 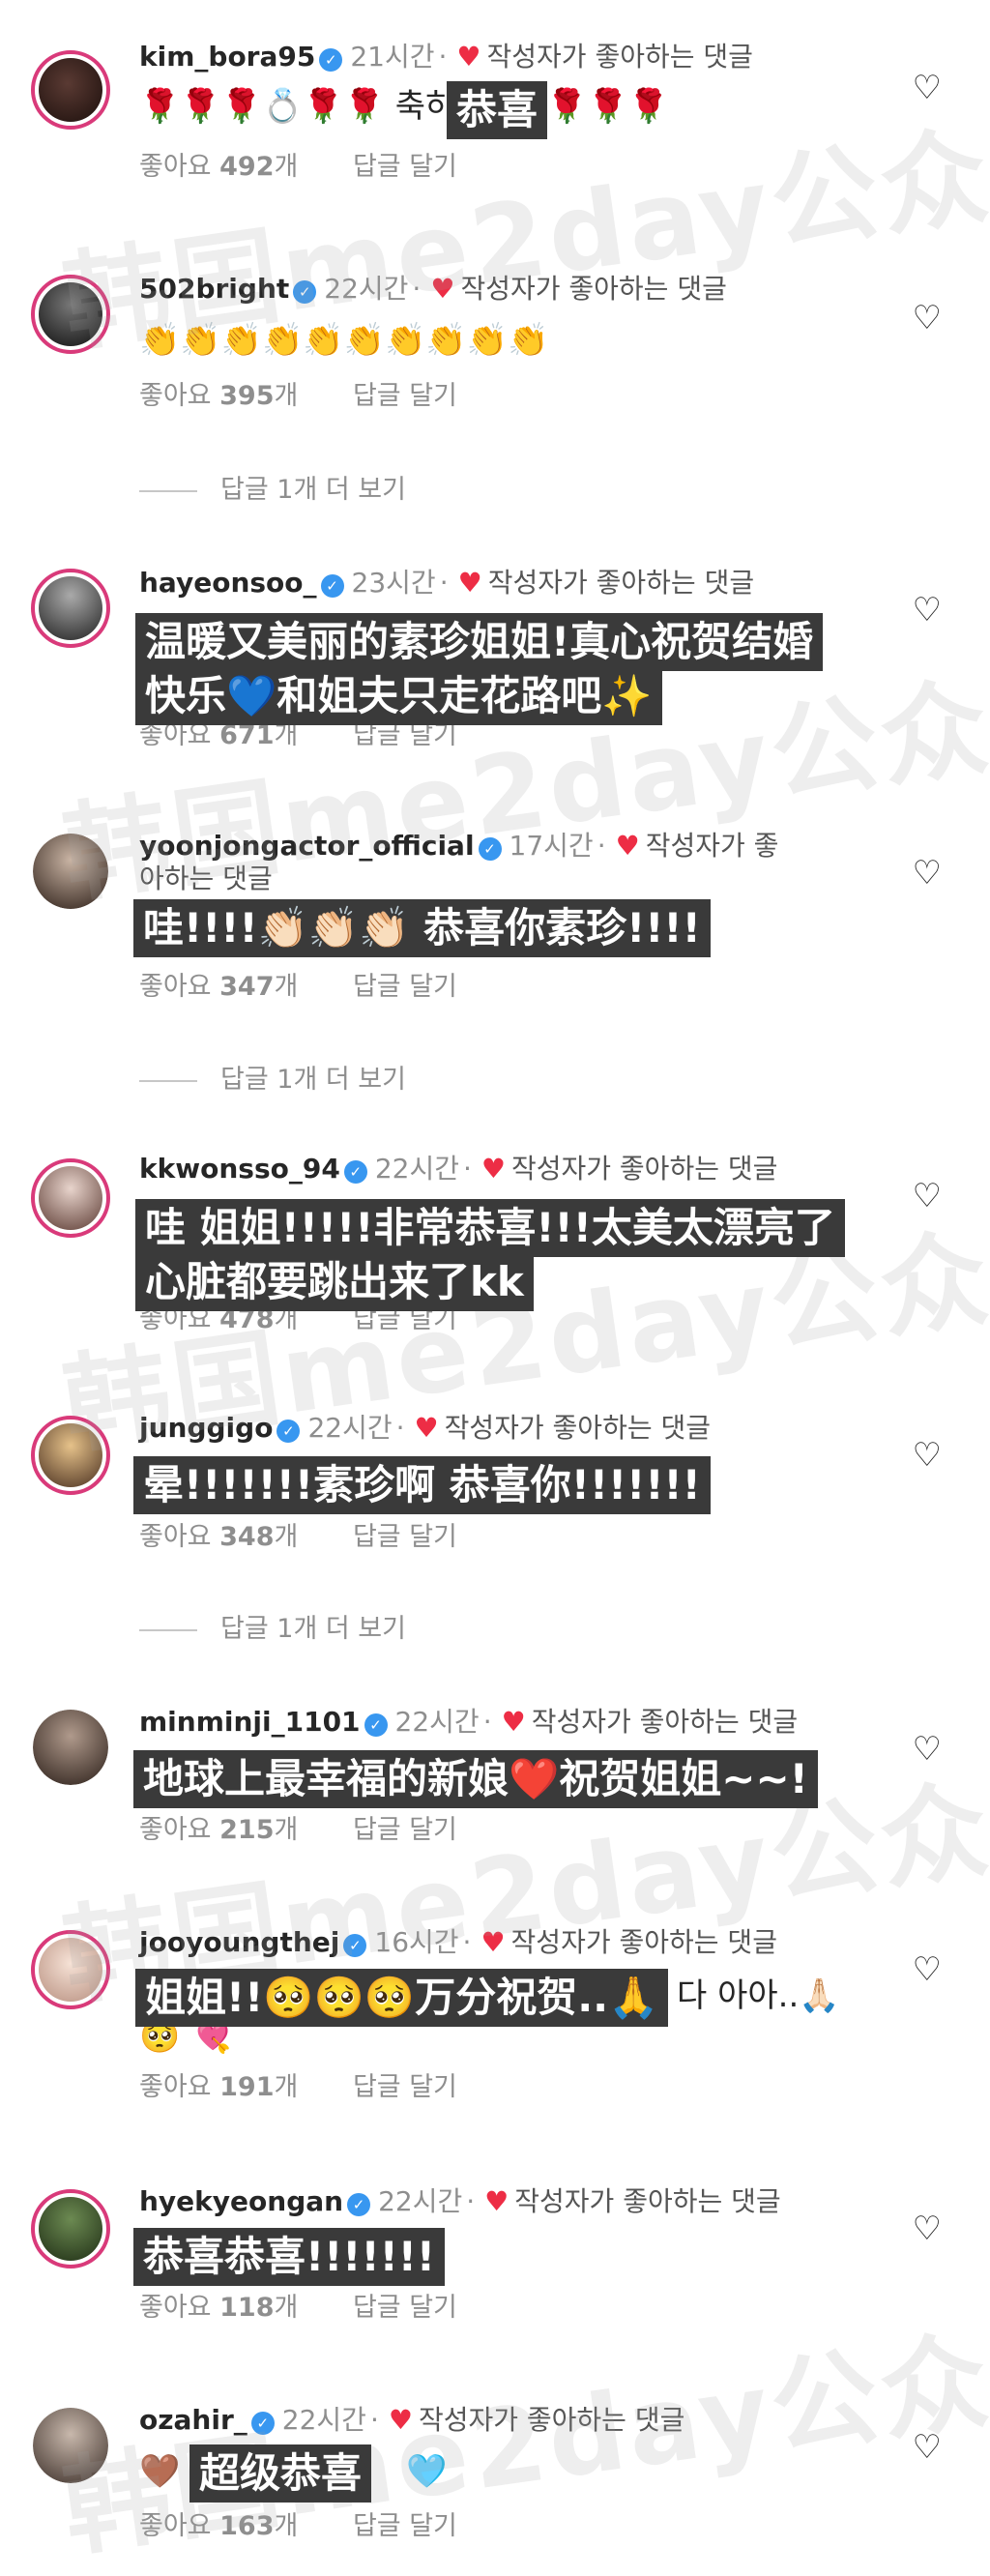 What do you see at coordinates (447, 583) in the screenshot?
I see `comment-header: hayeonsoo_ ✓ 23시간 · ♥ 작성자가 좋아하는 댓글` at bounding box center [447, 583].